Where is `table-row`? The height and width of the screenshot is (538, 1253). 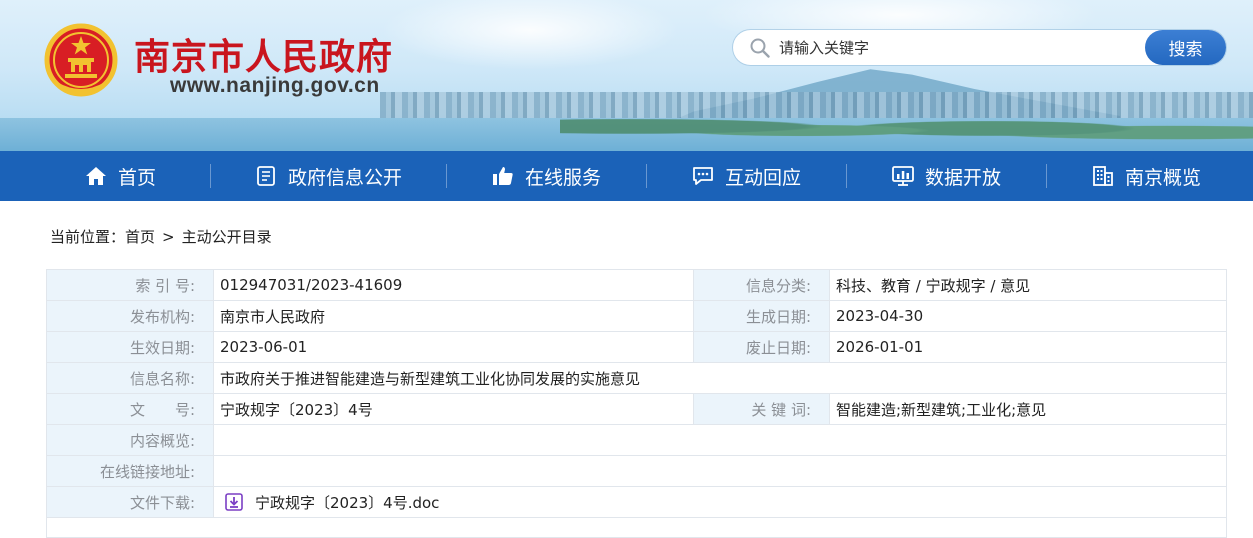 table-row is located at coordinates (636, 527).